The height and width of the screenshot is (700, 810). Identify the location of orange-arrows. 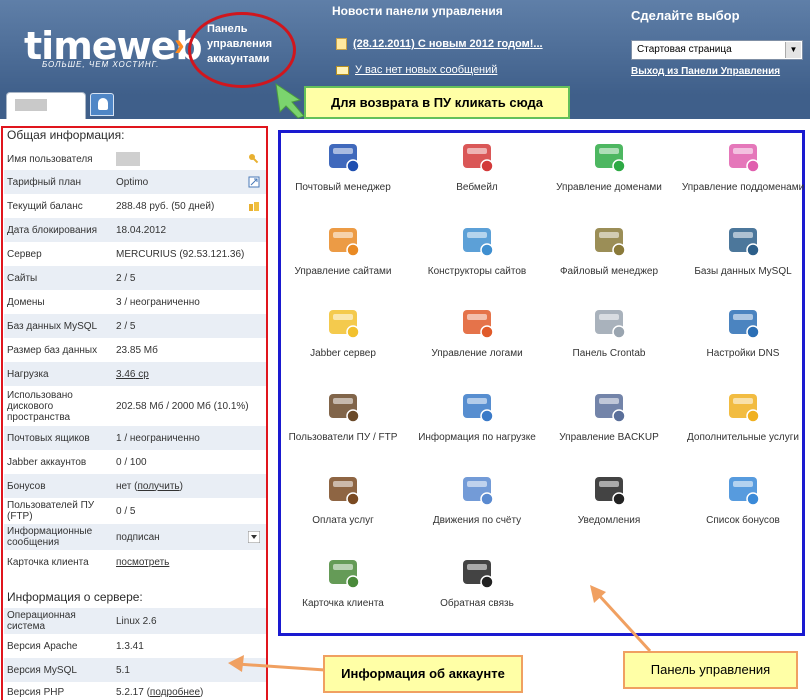
(440, 628).